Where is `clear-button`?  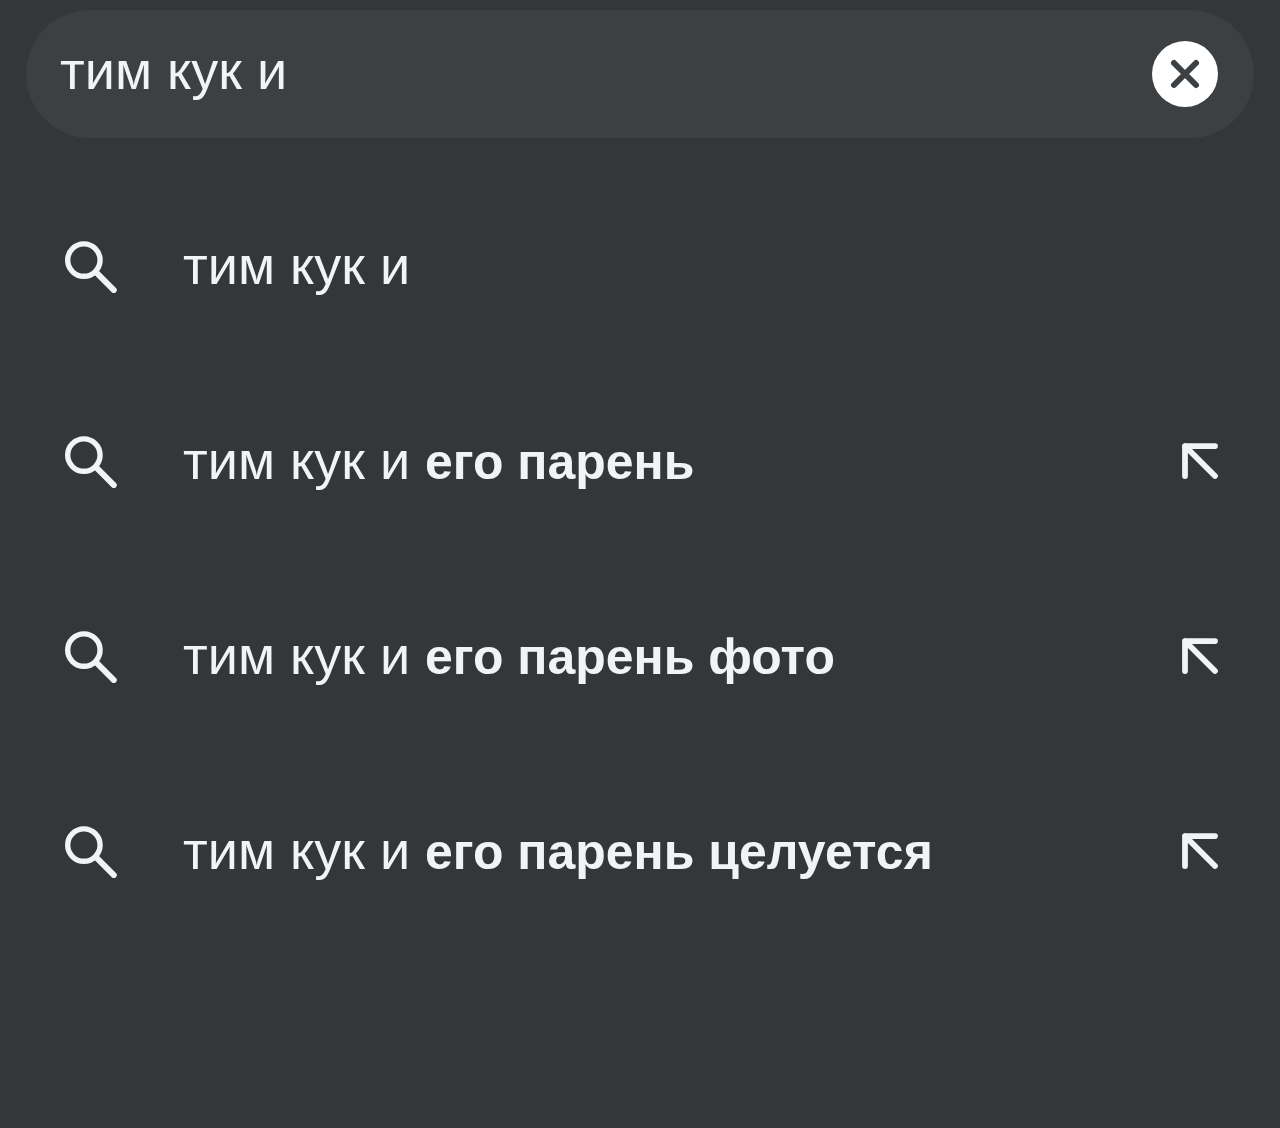
clear-button is located at coordinates (1185, 74).